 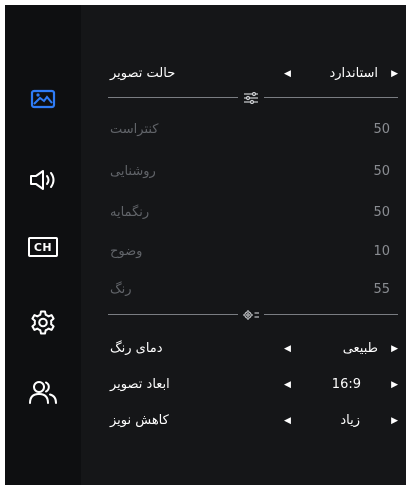 I want to click on picture-mode-value: استاندارد, so click(x=353, y=73).